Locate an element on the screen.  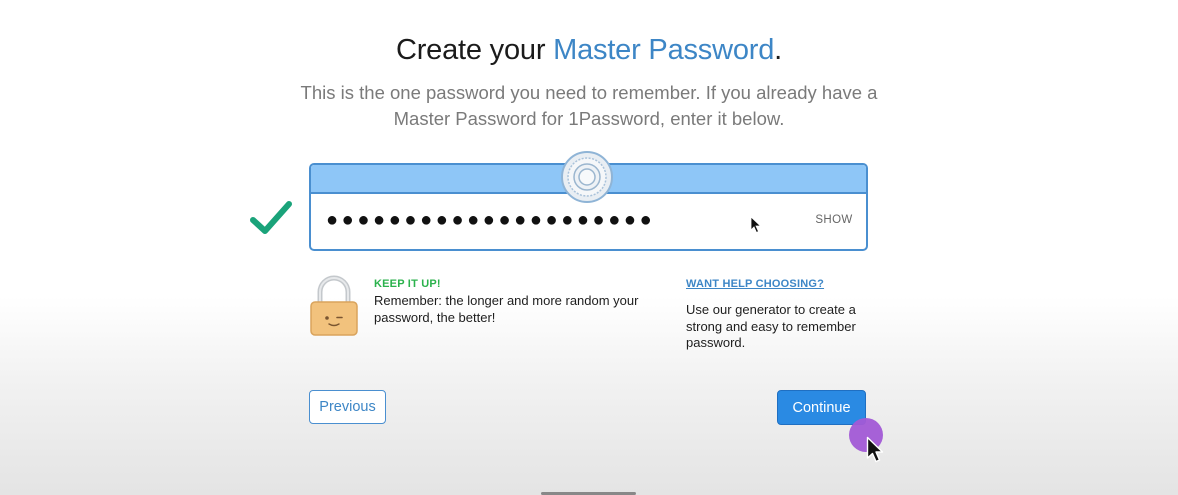
help-choosing-link: WANT HELP CHOOSING? is located at coordinates (755, 284).